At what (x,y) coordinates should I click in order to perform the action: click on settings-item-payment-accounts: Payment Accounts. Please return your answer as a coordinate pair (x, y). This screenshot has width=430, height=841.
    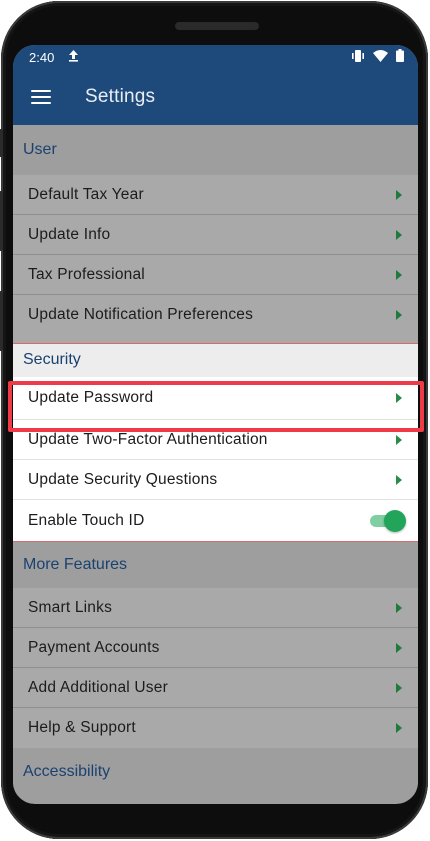
    Looking at the image, I should click on (215, 648).